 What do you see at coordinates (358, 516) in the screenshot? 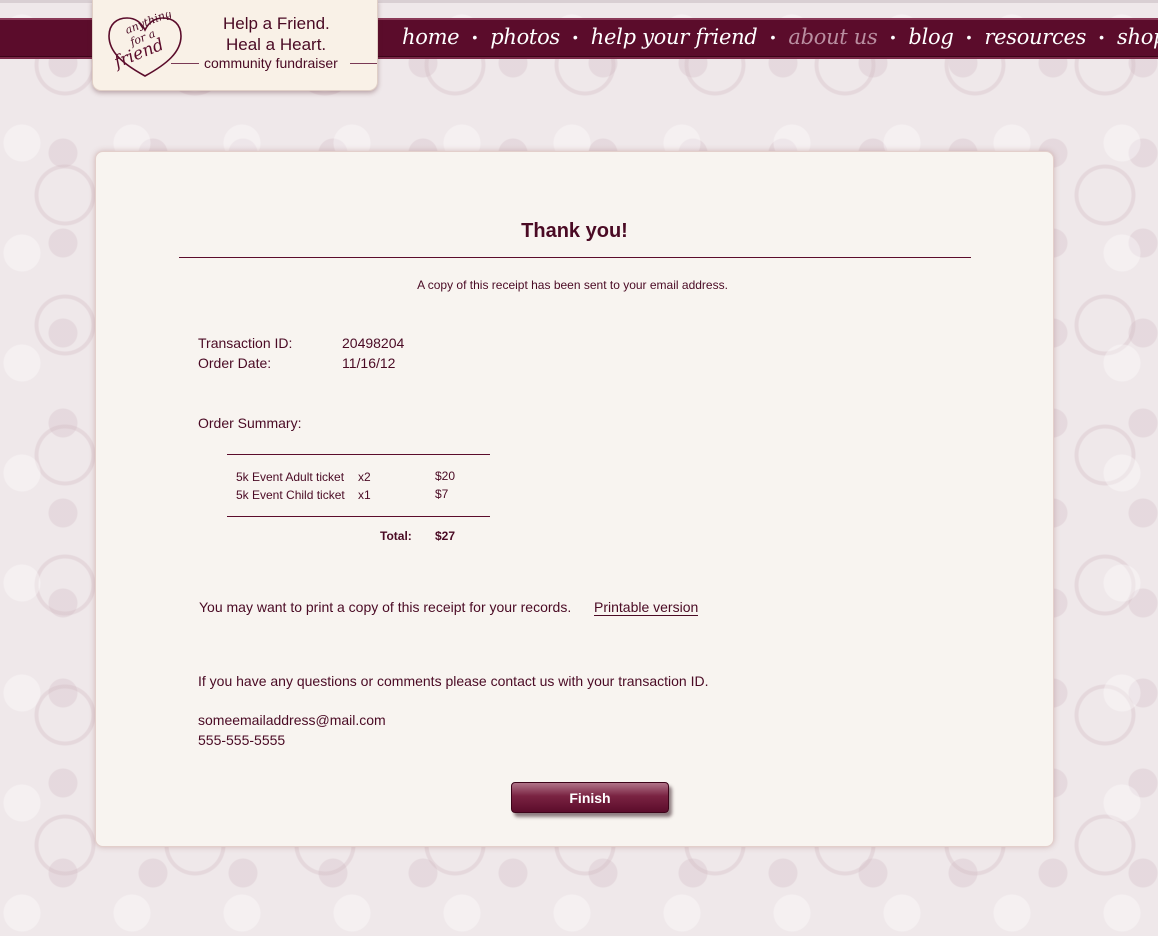
I see `summary-bottom-rule` at bounding box center [358, 516].